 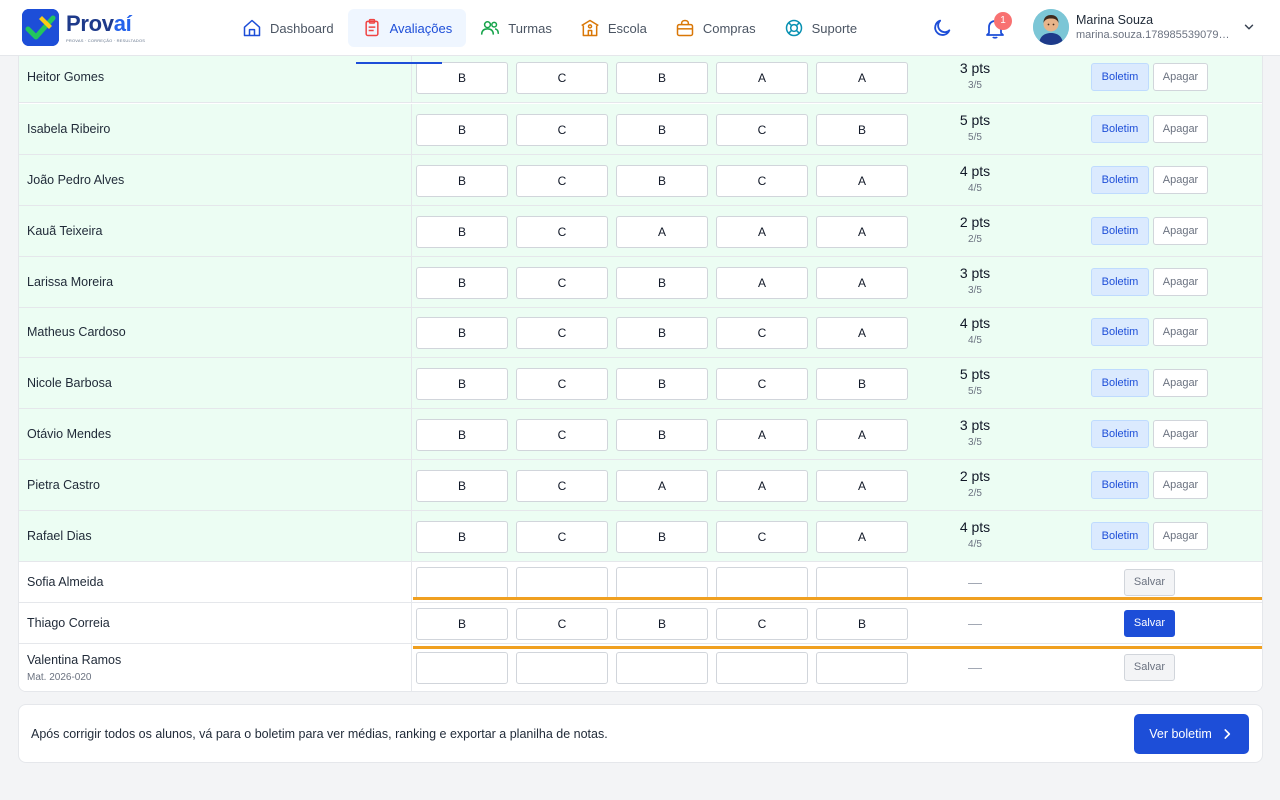 I want to click on dark-mode-moon-icon, so click(x=942, y=28).